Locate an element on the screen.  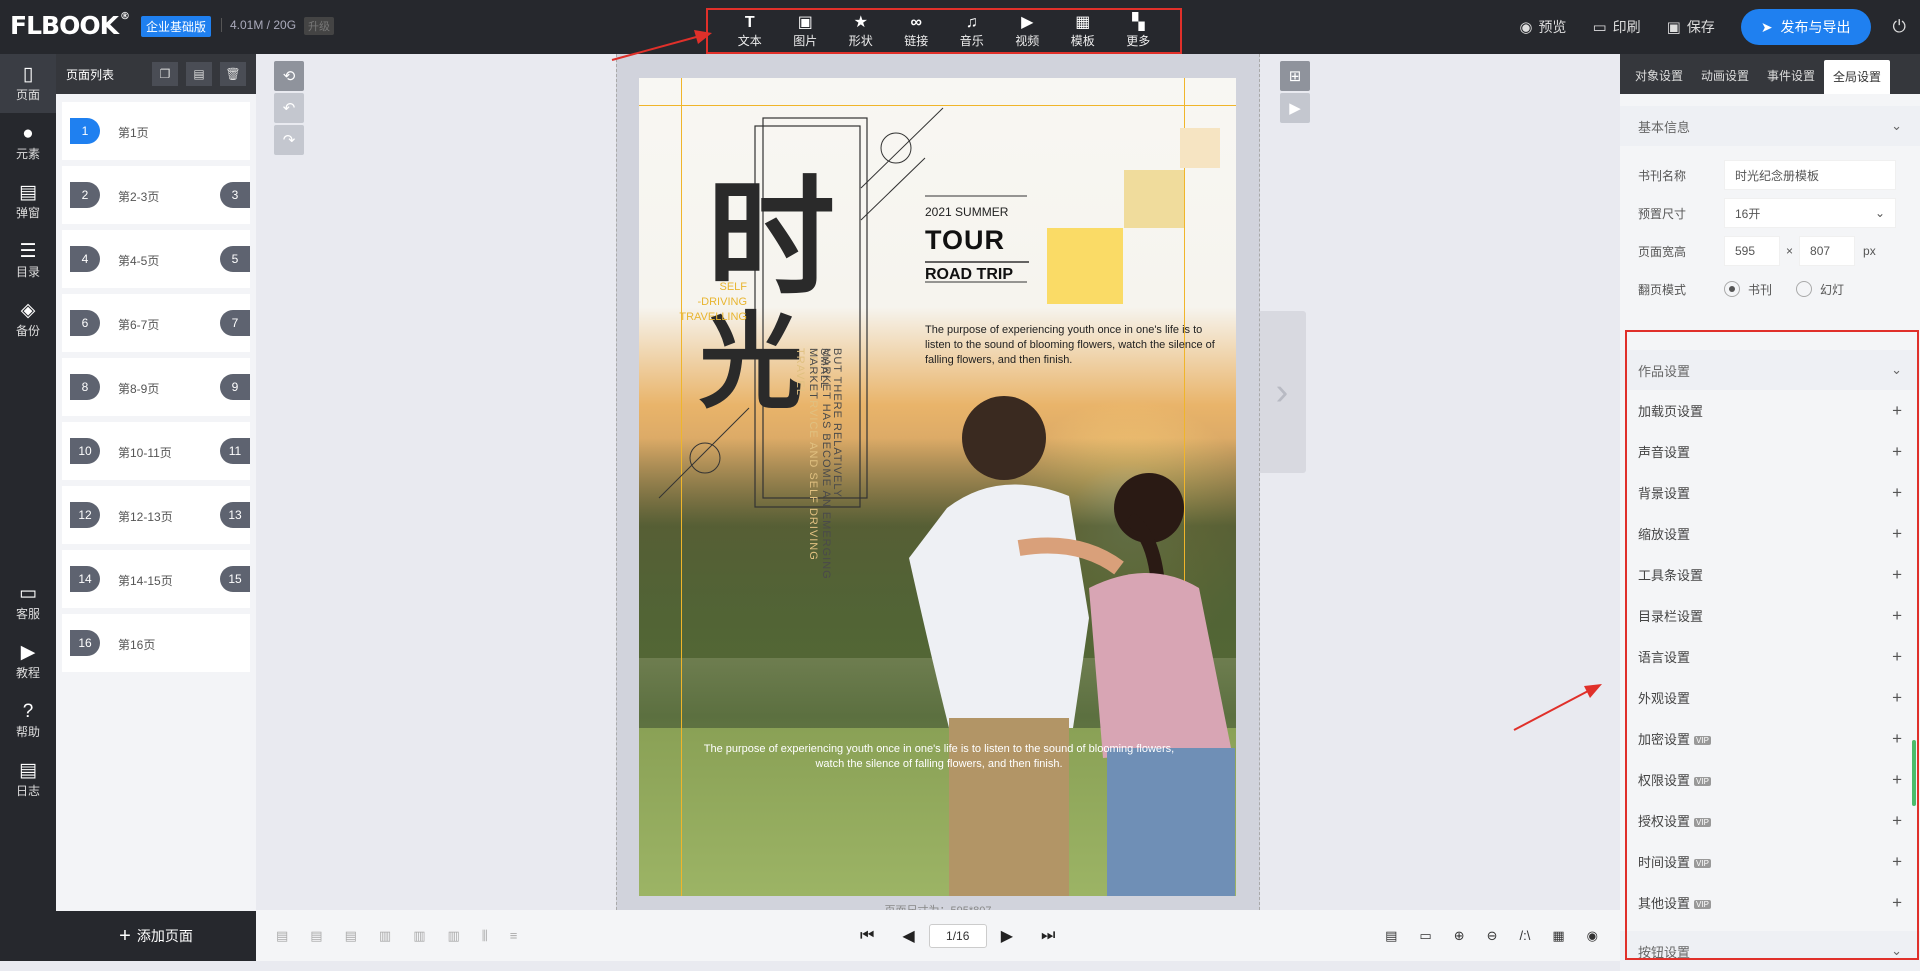
width-input: 595 is located at coordinates (1752, 251).